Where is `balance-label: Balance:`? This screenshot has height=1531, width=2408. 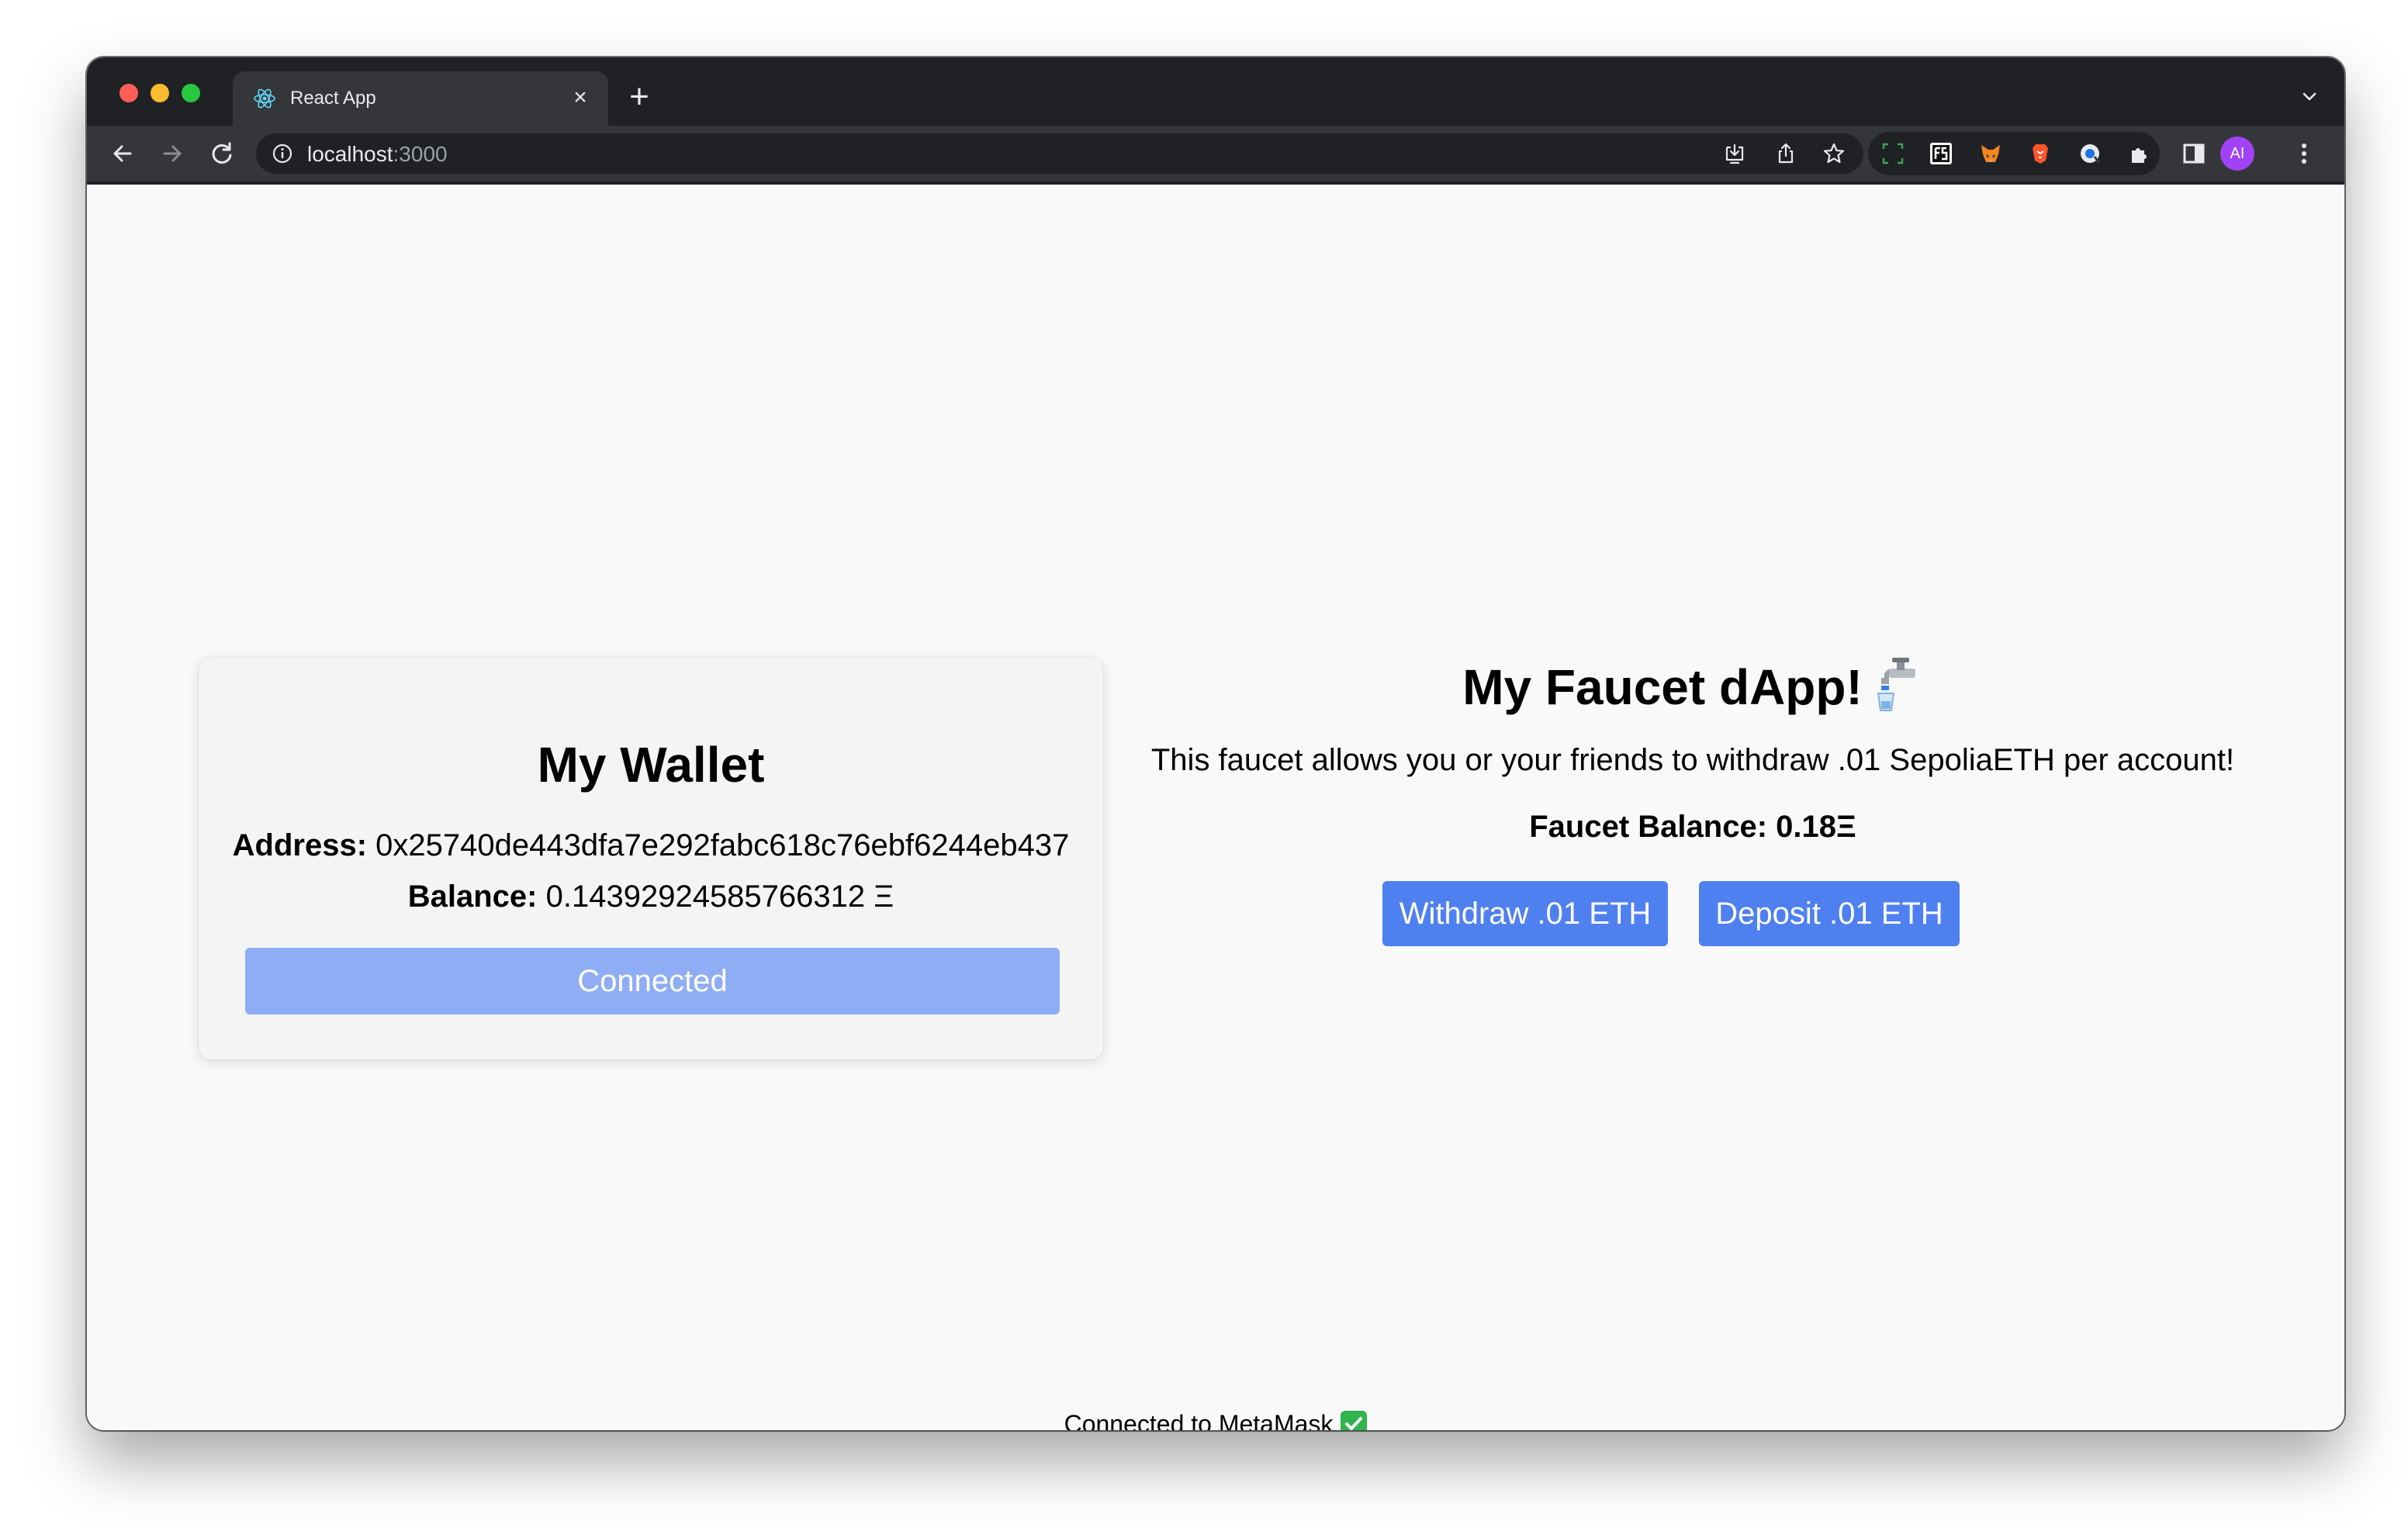 balance-label: Balance: is located at coordinates (472, 897).